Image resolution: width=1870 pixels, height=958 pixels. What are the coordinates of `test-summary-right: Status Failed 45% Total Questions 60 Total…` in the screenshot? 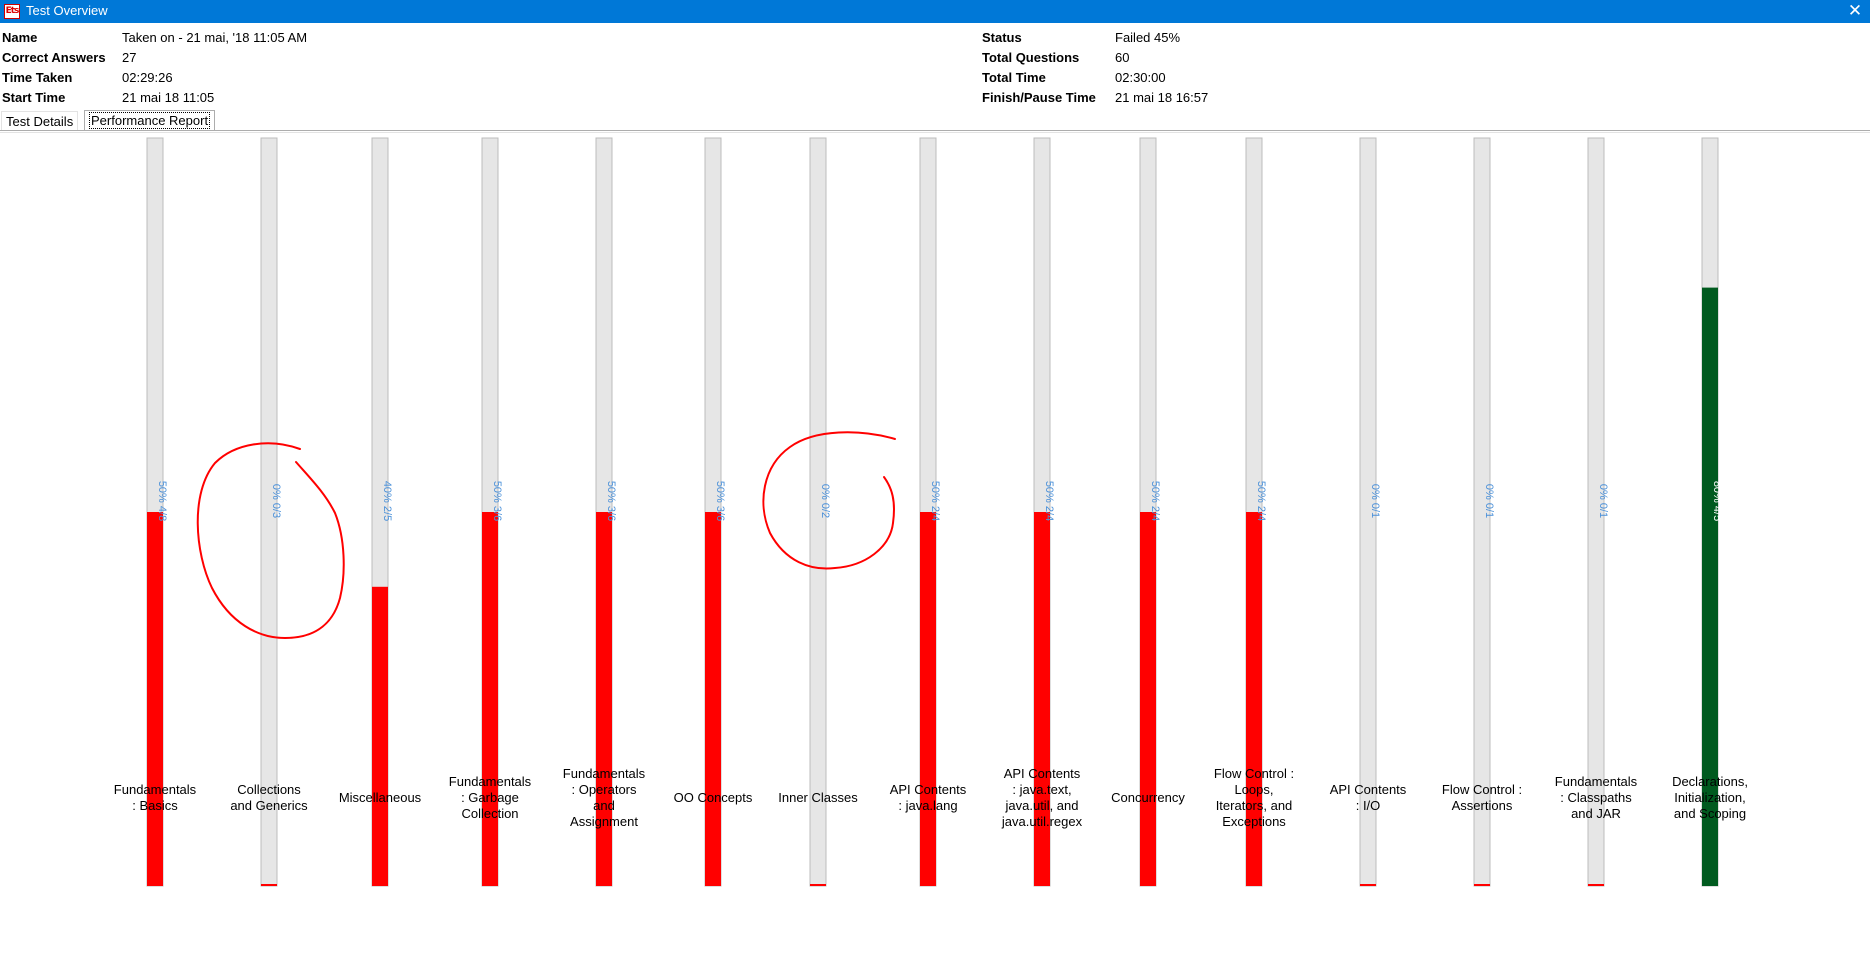 It's located at (1095, 68).